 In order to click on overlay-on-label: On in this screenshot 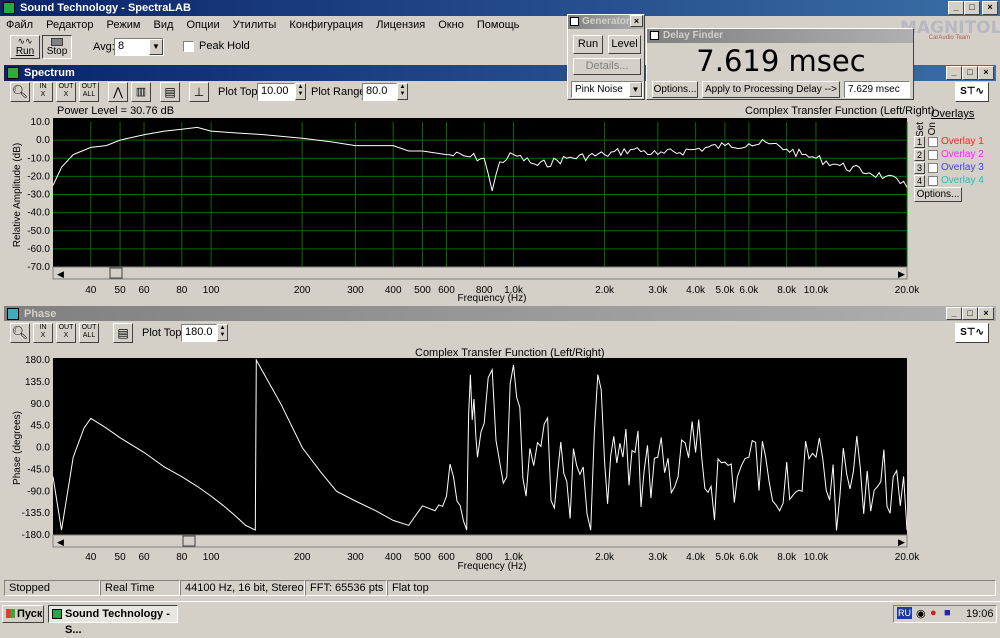, I will do `click(932, 129)`.